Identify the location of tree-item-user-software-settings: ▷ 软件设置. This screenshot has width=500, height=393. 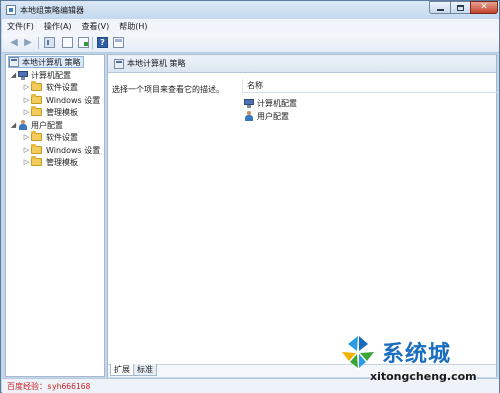
(50, 137).